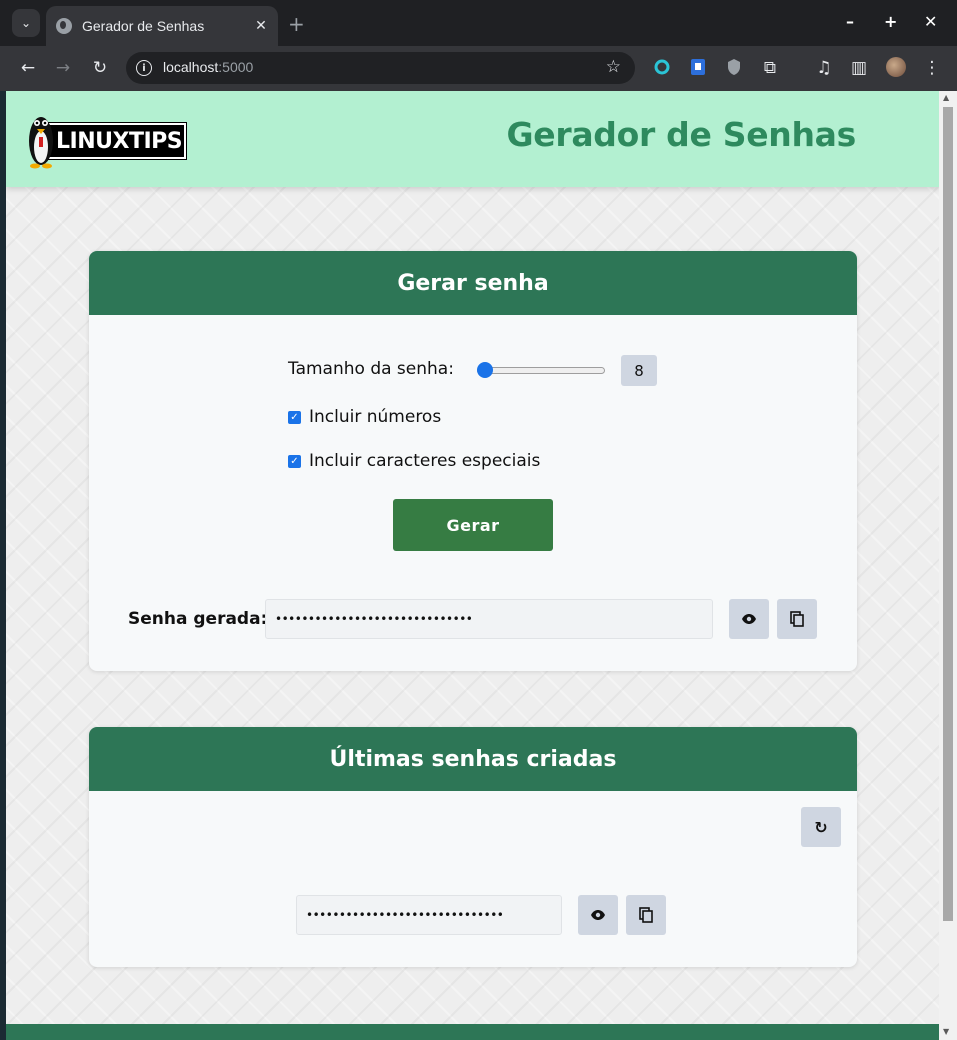 The height and width of the screenshot is (1040, 957). What do you see at coordinates (734, 67) in the screenshot?
I see `shield-icon` at bounding box center [734, 67].